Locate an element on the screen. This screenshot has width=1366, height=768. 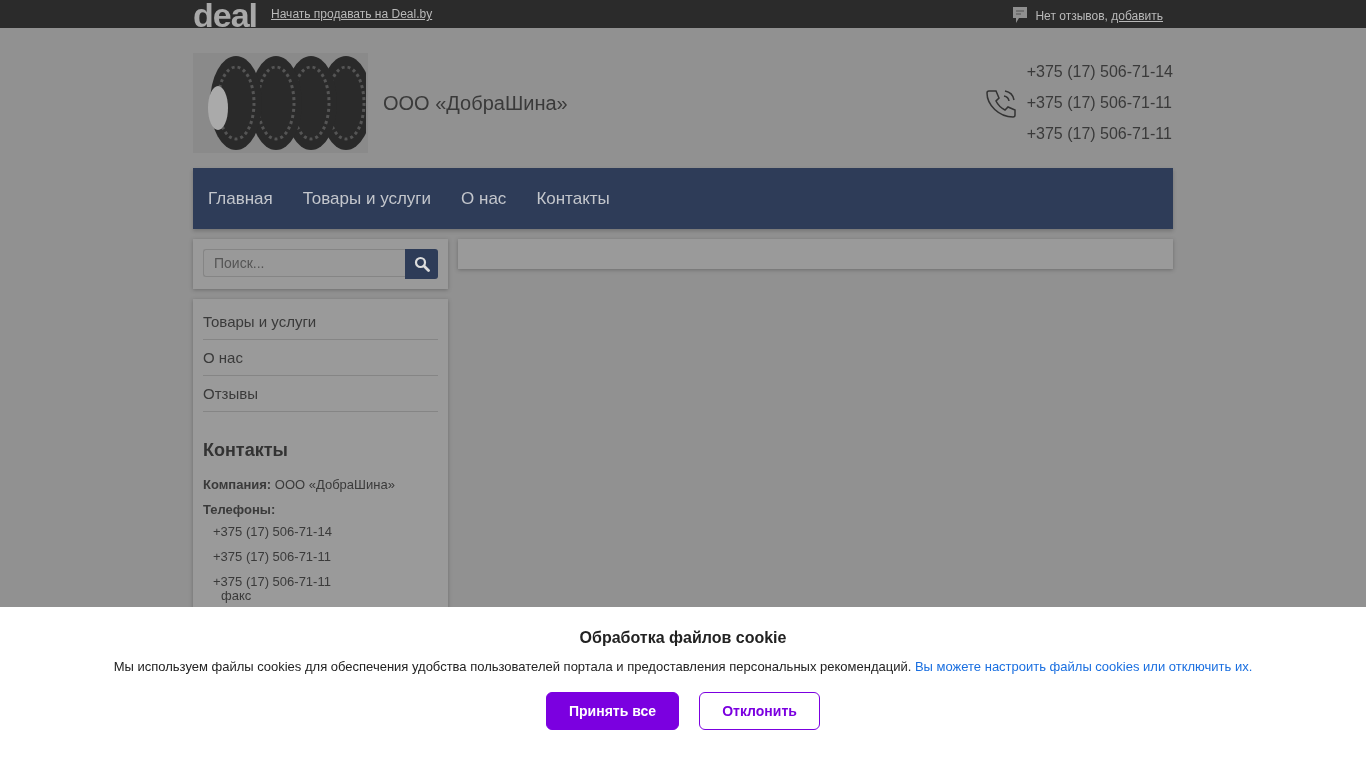
add-review-link: добавить is located at coordinates (1137, 16).